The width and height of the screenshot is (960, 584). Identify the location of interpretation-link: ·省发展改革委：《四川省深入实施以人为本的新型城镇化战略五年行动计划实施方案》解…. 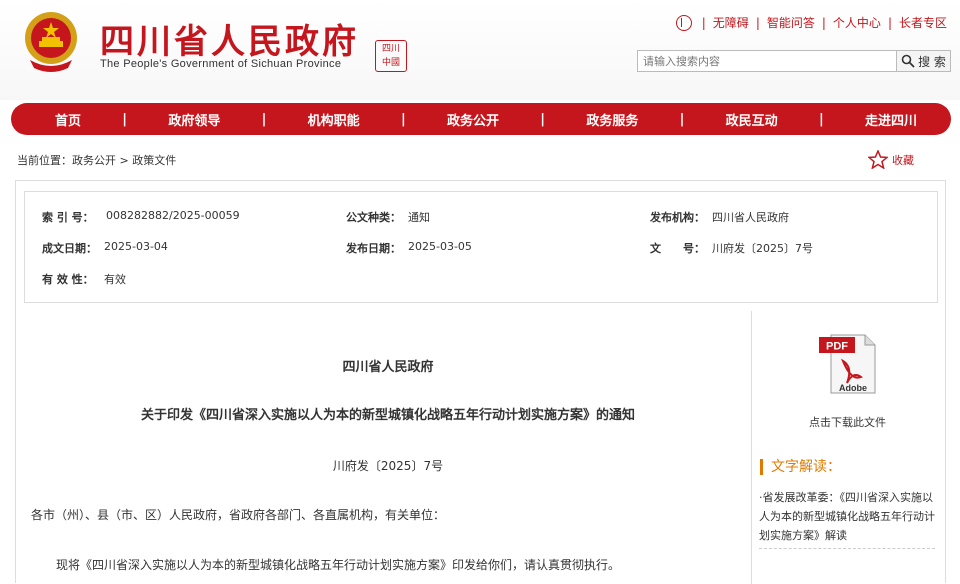
(848, 516).